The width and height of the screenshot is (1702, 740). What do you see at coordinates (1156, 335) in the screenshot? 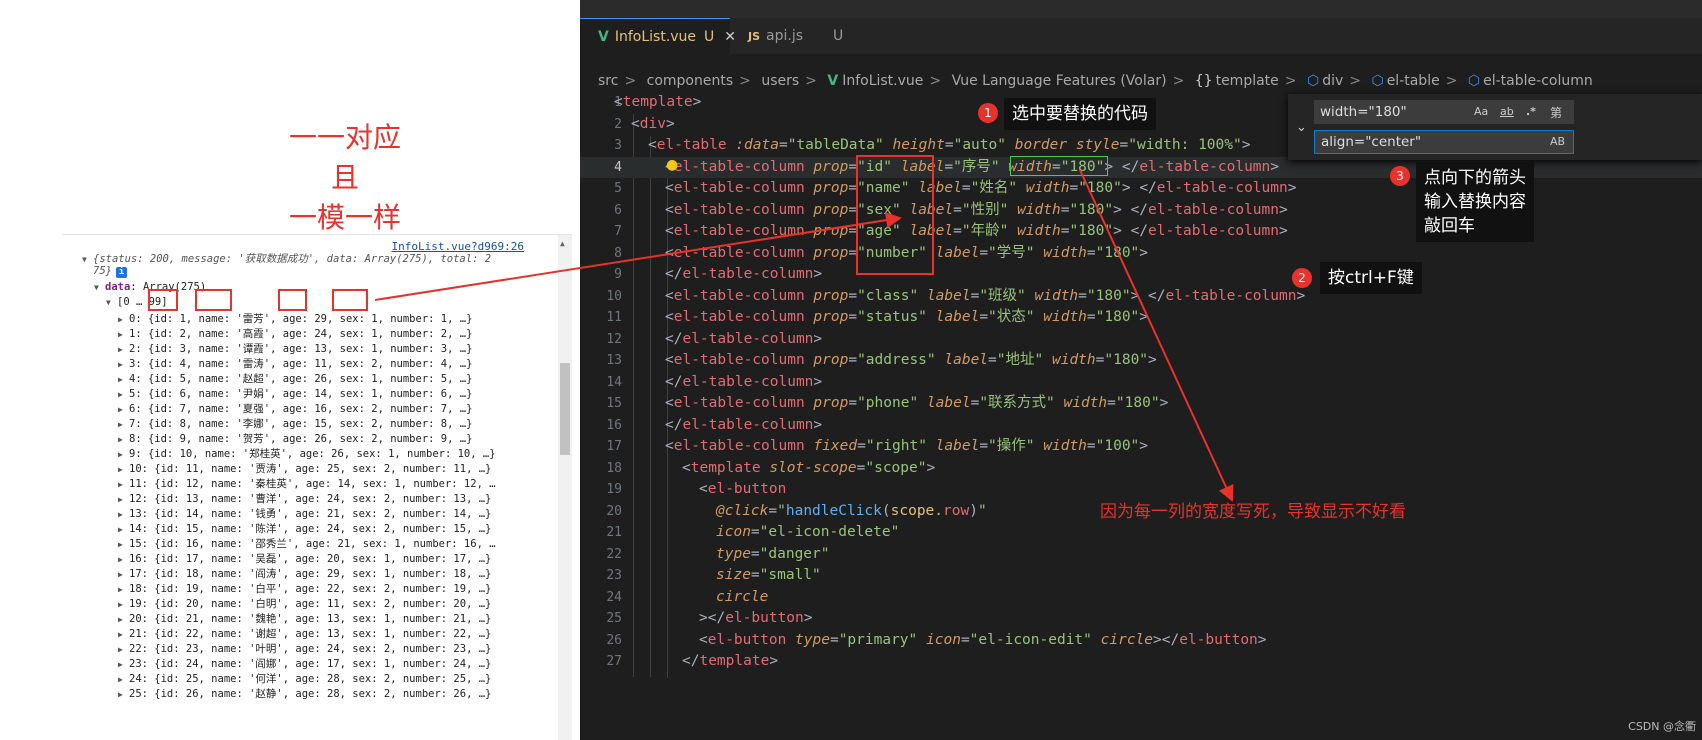
I see `arrow-width-to-note` at bounding box center [1156, 335].